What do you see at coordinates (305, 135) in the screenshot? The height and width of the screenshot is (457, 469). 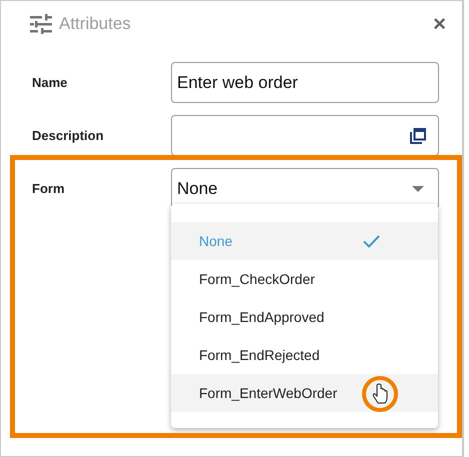 I see `description-field` at bounding box center [305, 135].